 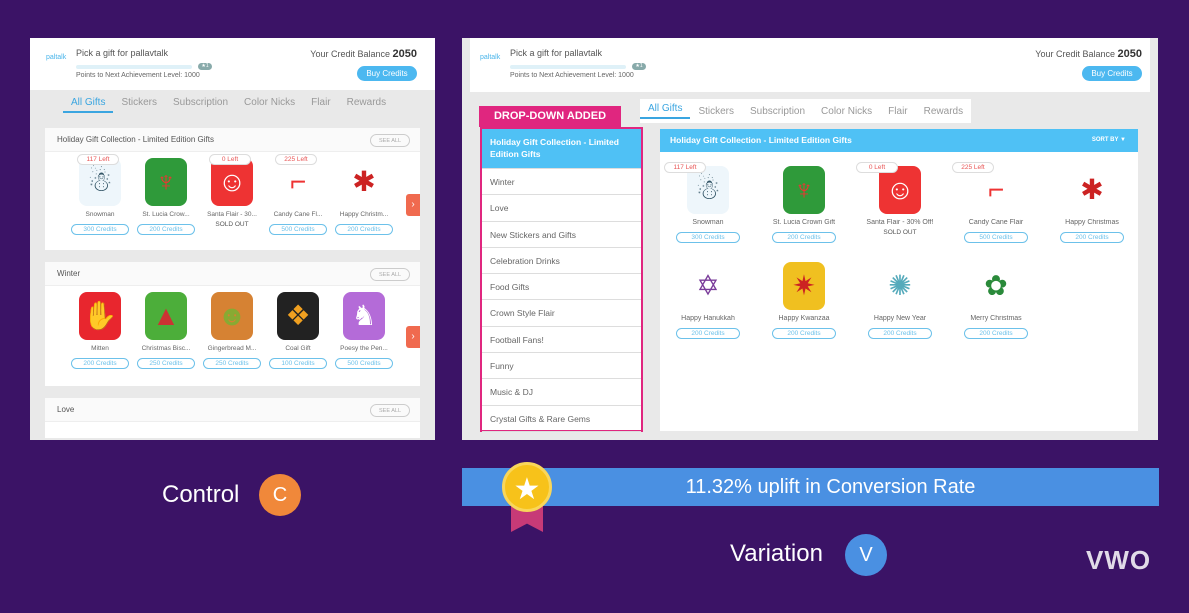 I want to click on dropdown-item: Music & DJ, so click(x=561, y=392).